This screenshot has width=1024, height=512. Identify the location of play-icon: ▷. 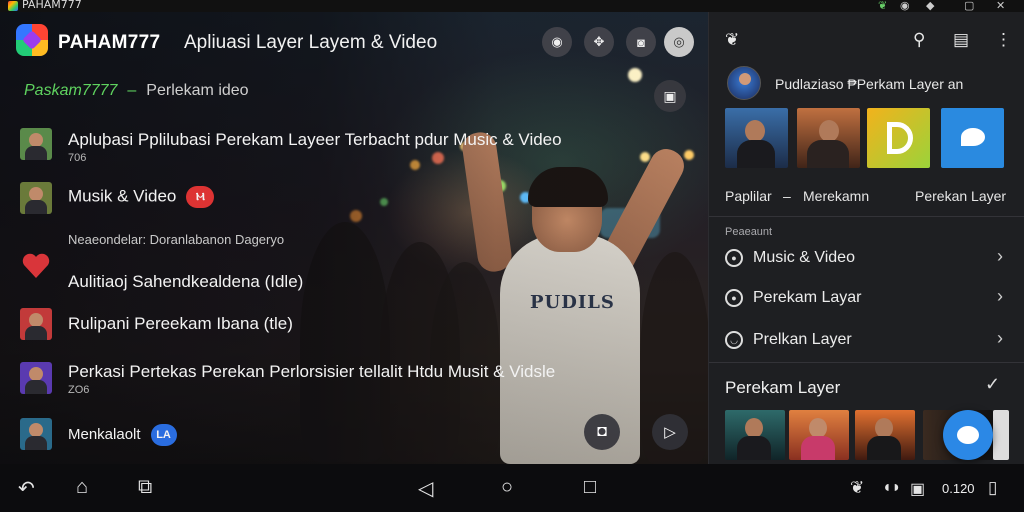
(670, 432).